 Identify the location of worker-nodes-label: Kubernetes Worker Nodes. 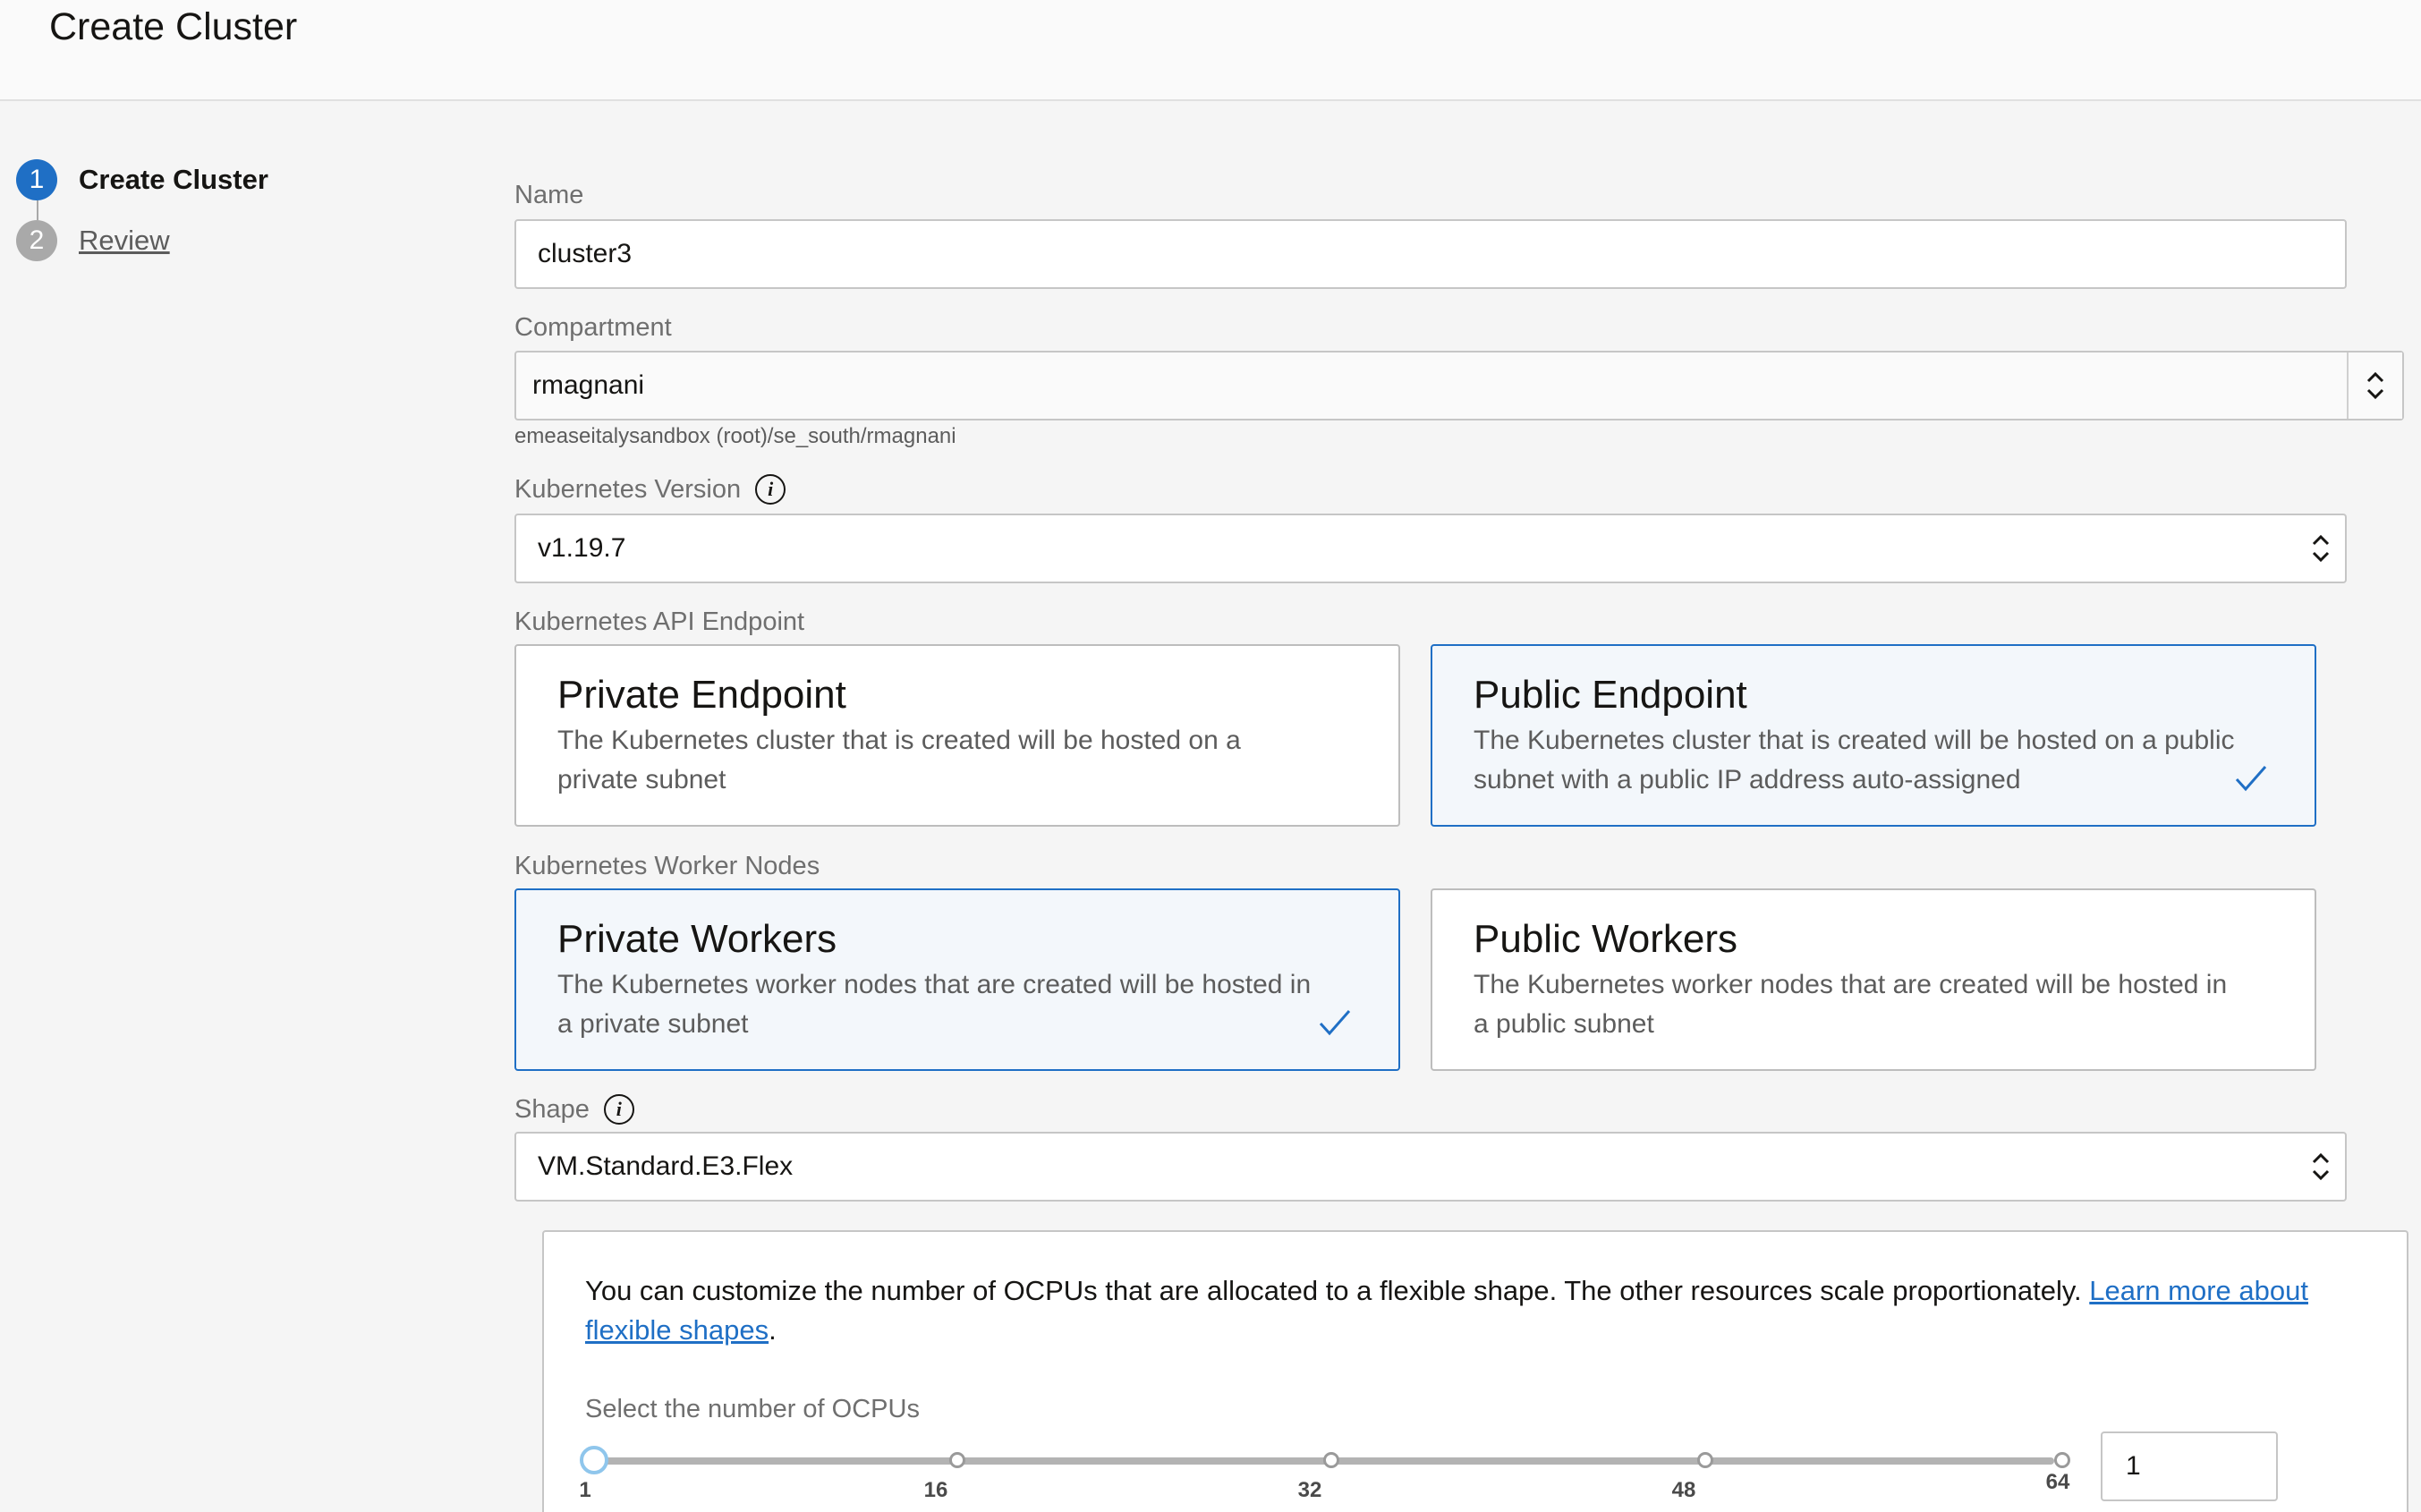
(667, 866).